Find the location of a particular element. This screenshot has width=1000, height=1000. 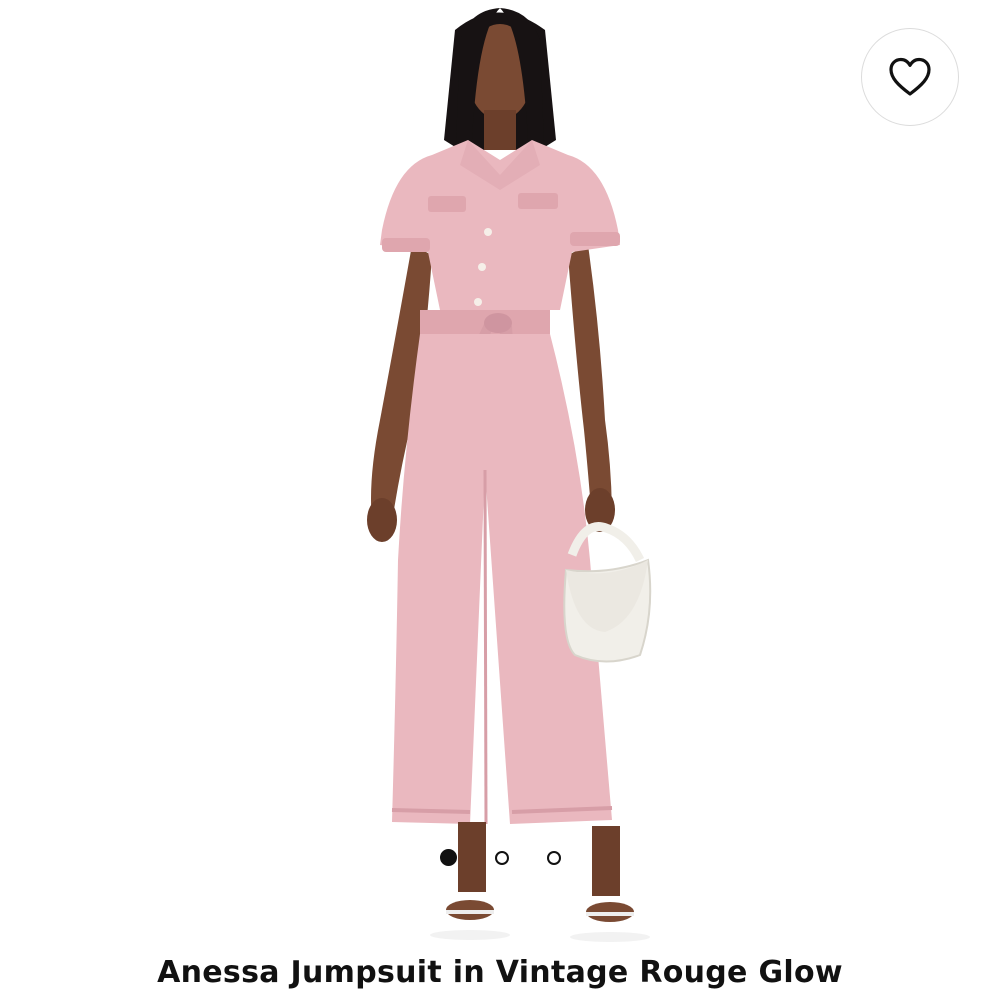

product-title: Anessa Jumpsuit in Vintage Rouge Glow is located at coordinates (500, 972).